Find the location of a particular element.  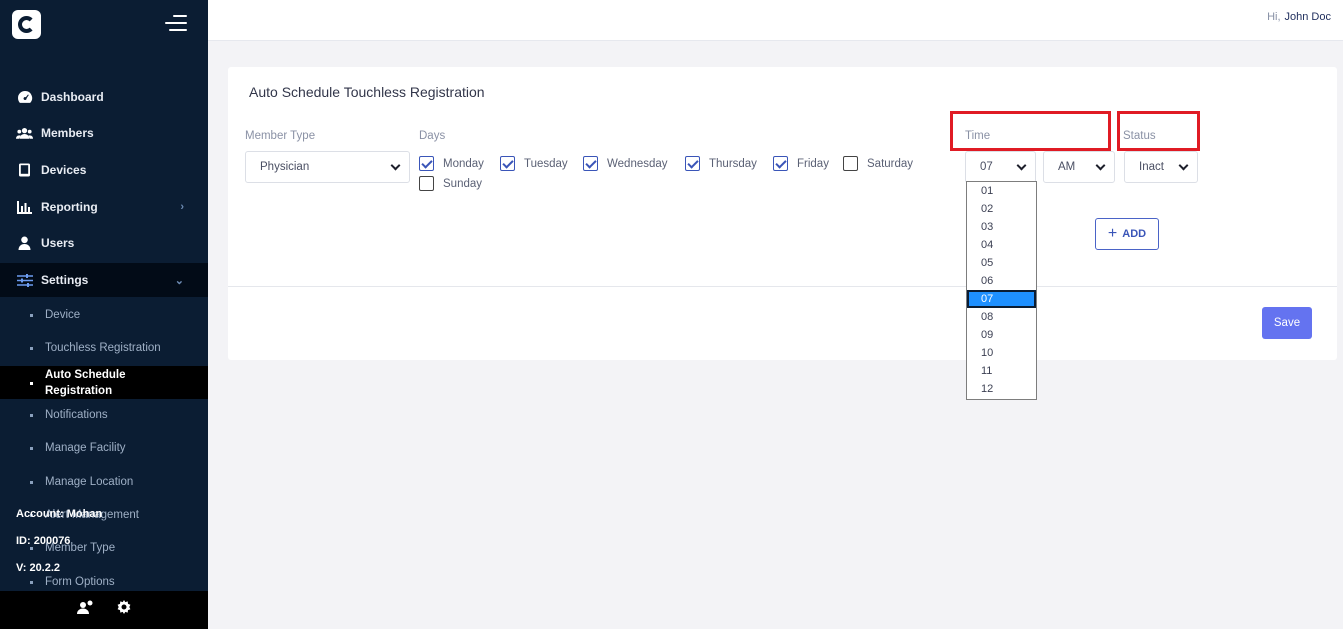

menu-toggle-icon is located at coordinates (176, 23).